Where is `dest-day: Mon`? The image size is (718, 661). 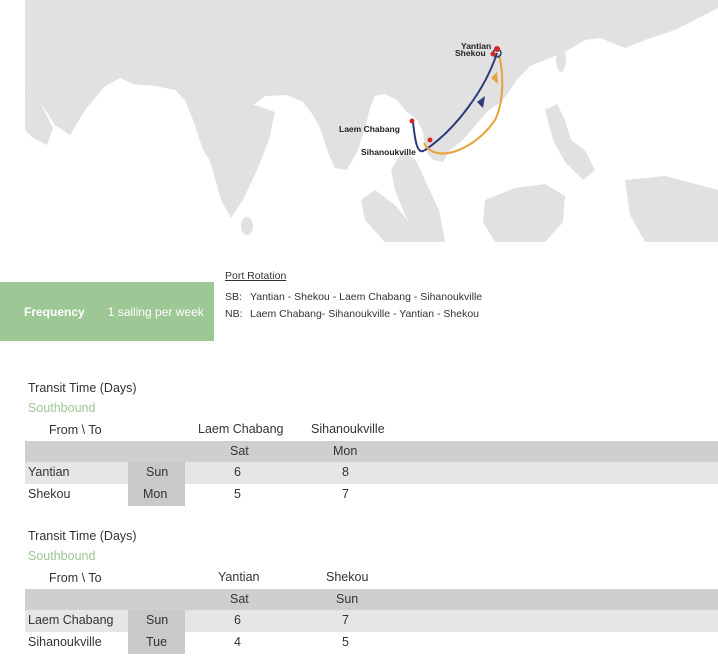
dest-day: Mon is located at coordinates (345, 451).